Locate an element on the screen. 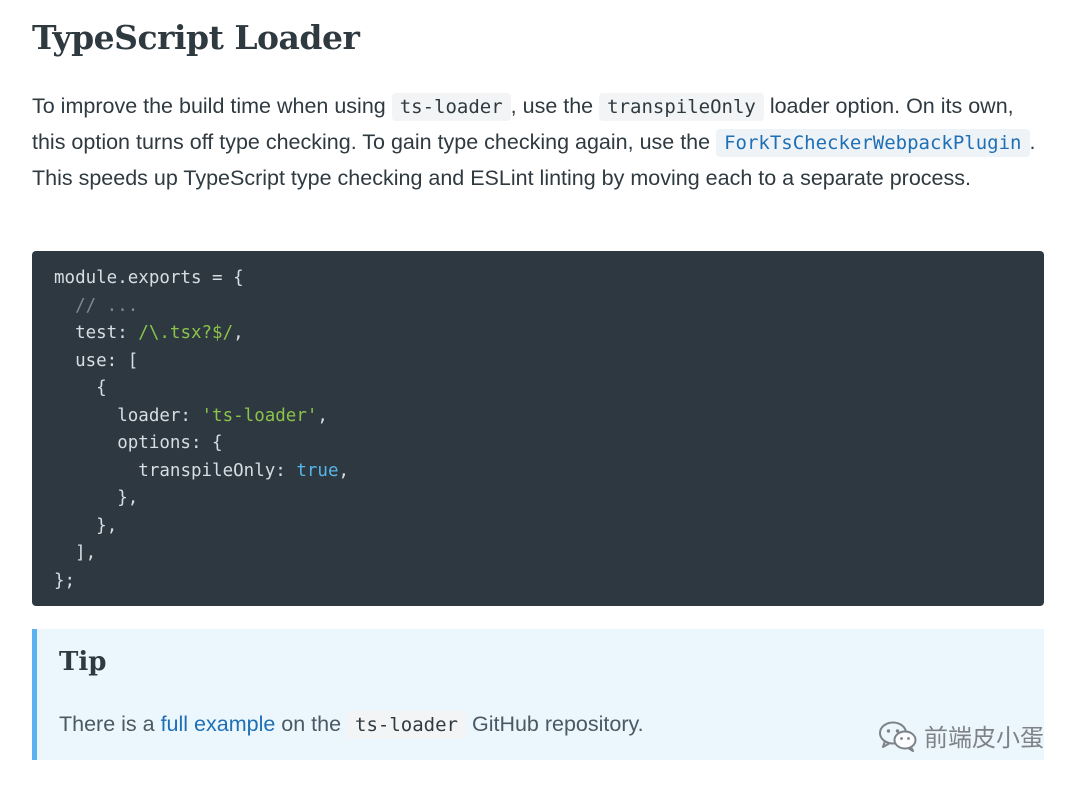  tip-text-1: There is a is located at coordinates (110, 724).